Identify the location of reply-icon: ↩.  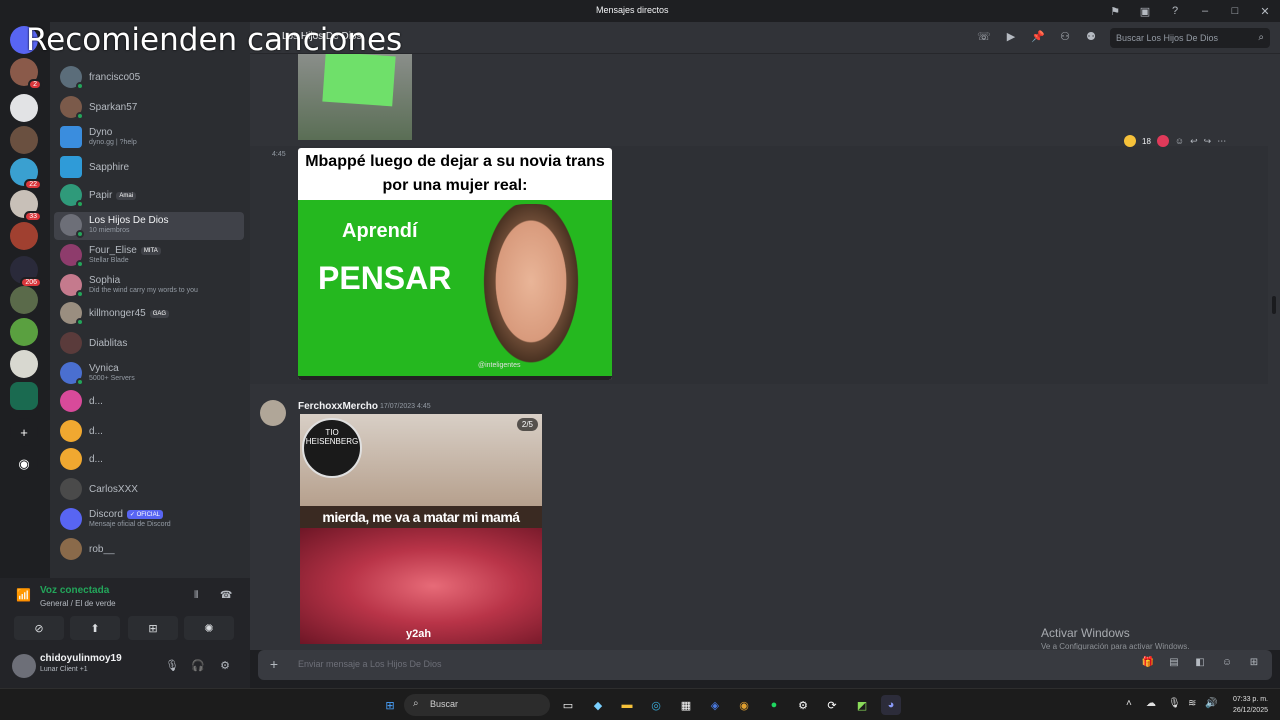
(1194, 141).